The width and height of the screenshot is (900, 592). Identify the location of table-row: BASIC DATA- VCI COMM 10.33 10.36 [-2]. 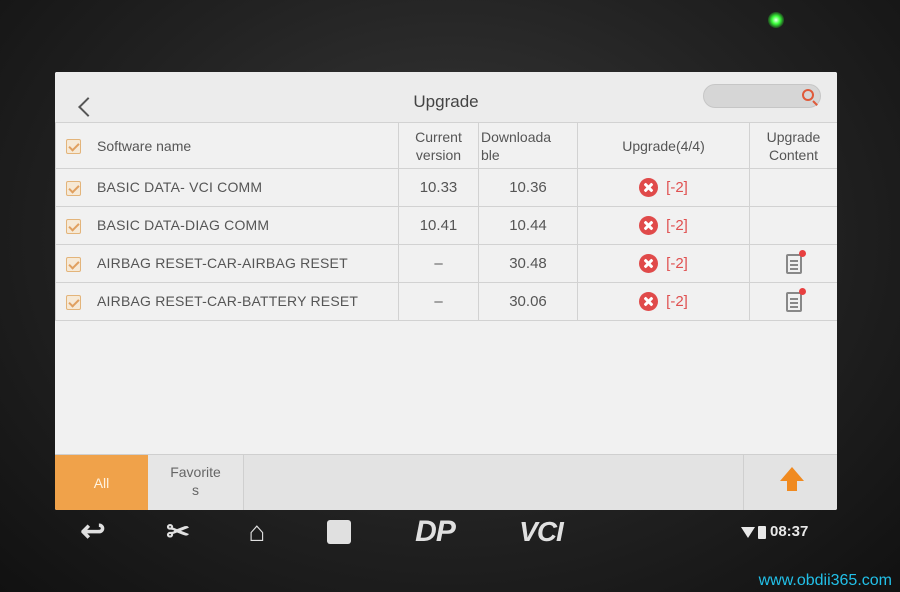
(446, 187).